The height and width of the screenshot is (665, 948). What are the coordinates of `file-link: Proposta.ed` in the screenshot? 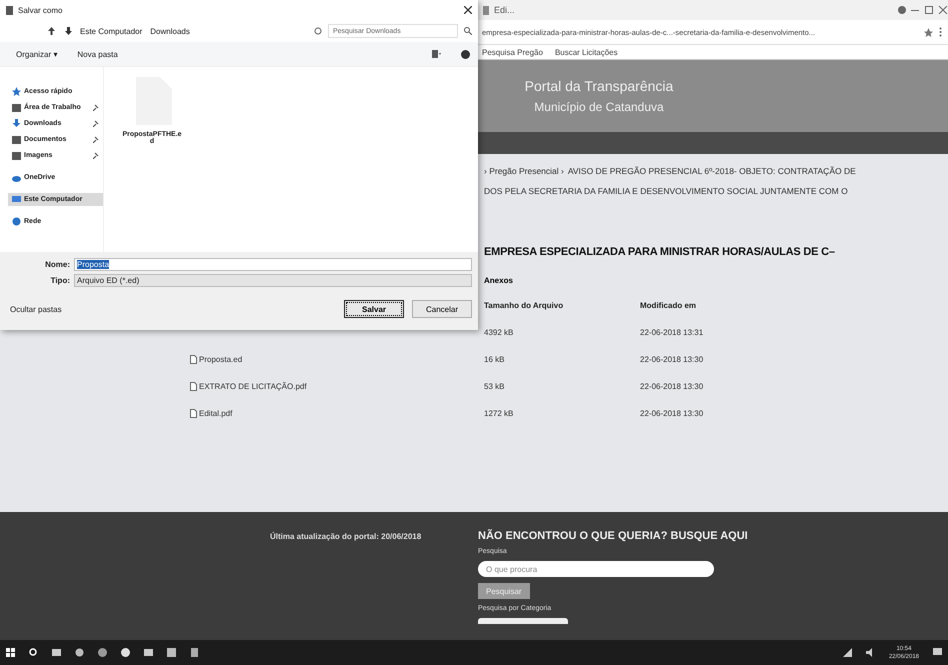 It's located at (220, 359).